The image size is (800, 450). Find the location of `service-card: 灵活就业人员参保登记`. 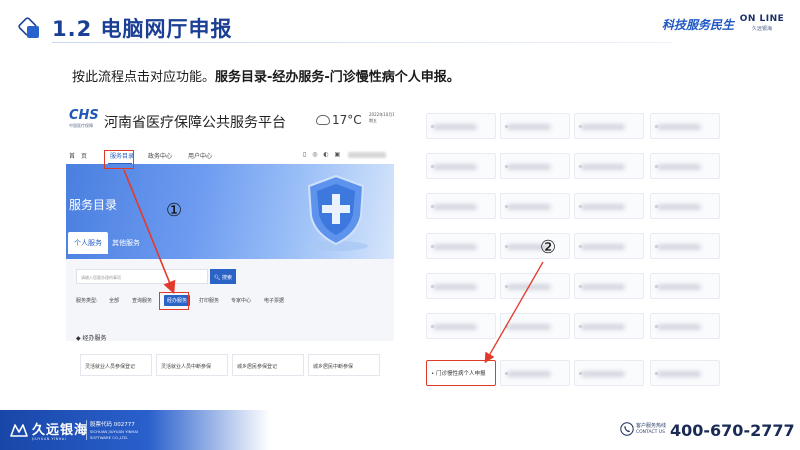

service-card: 灵活就业人员参保登记 is located at coordinates (116, 365).